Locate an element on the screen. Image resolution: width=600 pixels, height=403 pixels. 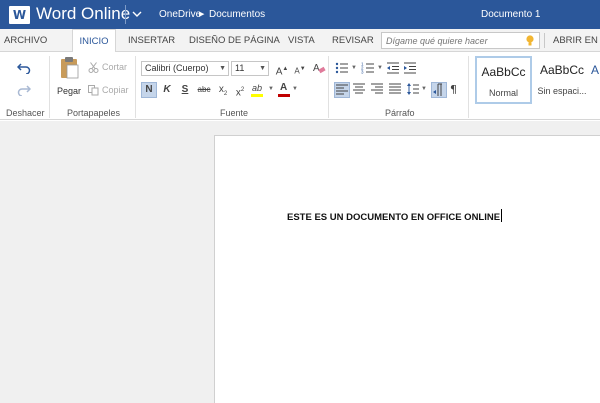
eraser-icon: A is located at coordinates (319, 68).